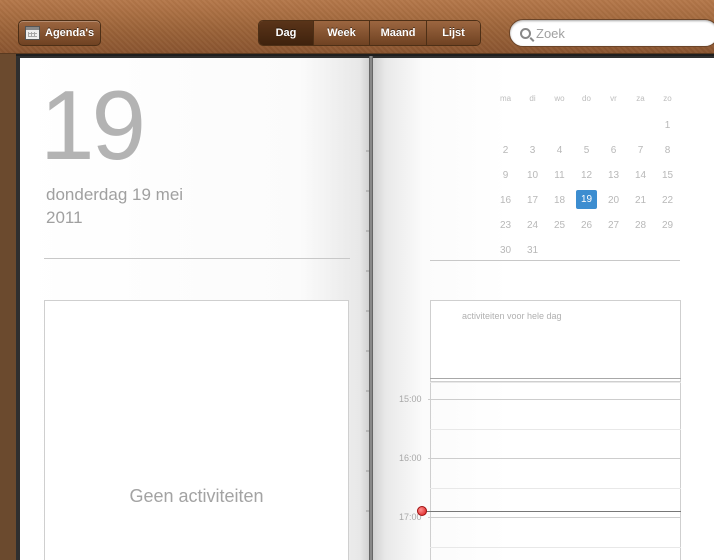 Image resolution: width=714 pixels, height=560 pixels. What do you see at coordinates (640, 202) in the screenshot?
I see `calendar-day: 21` at bounding box center [640, 202].